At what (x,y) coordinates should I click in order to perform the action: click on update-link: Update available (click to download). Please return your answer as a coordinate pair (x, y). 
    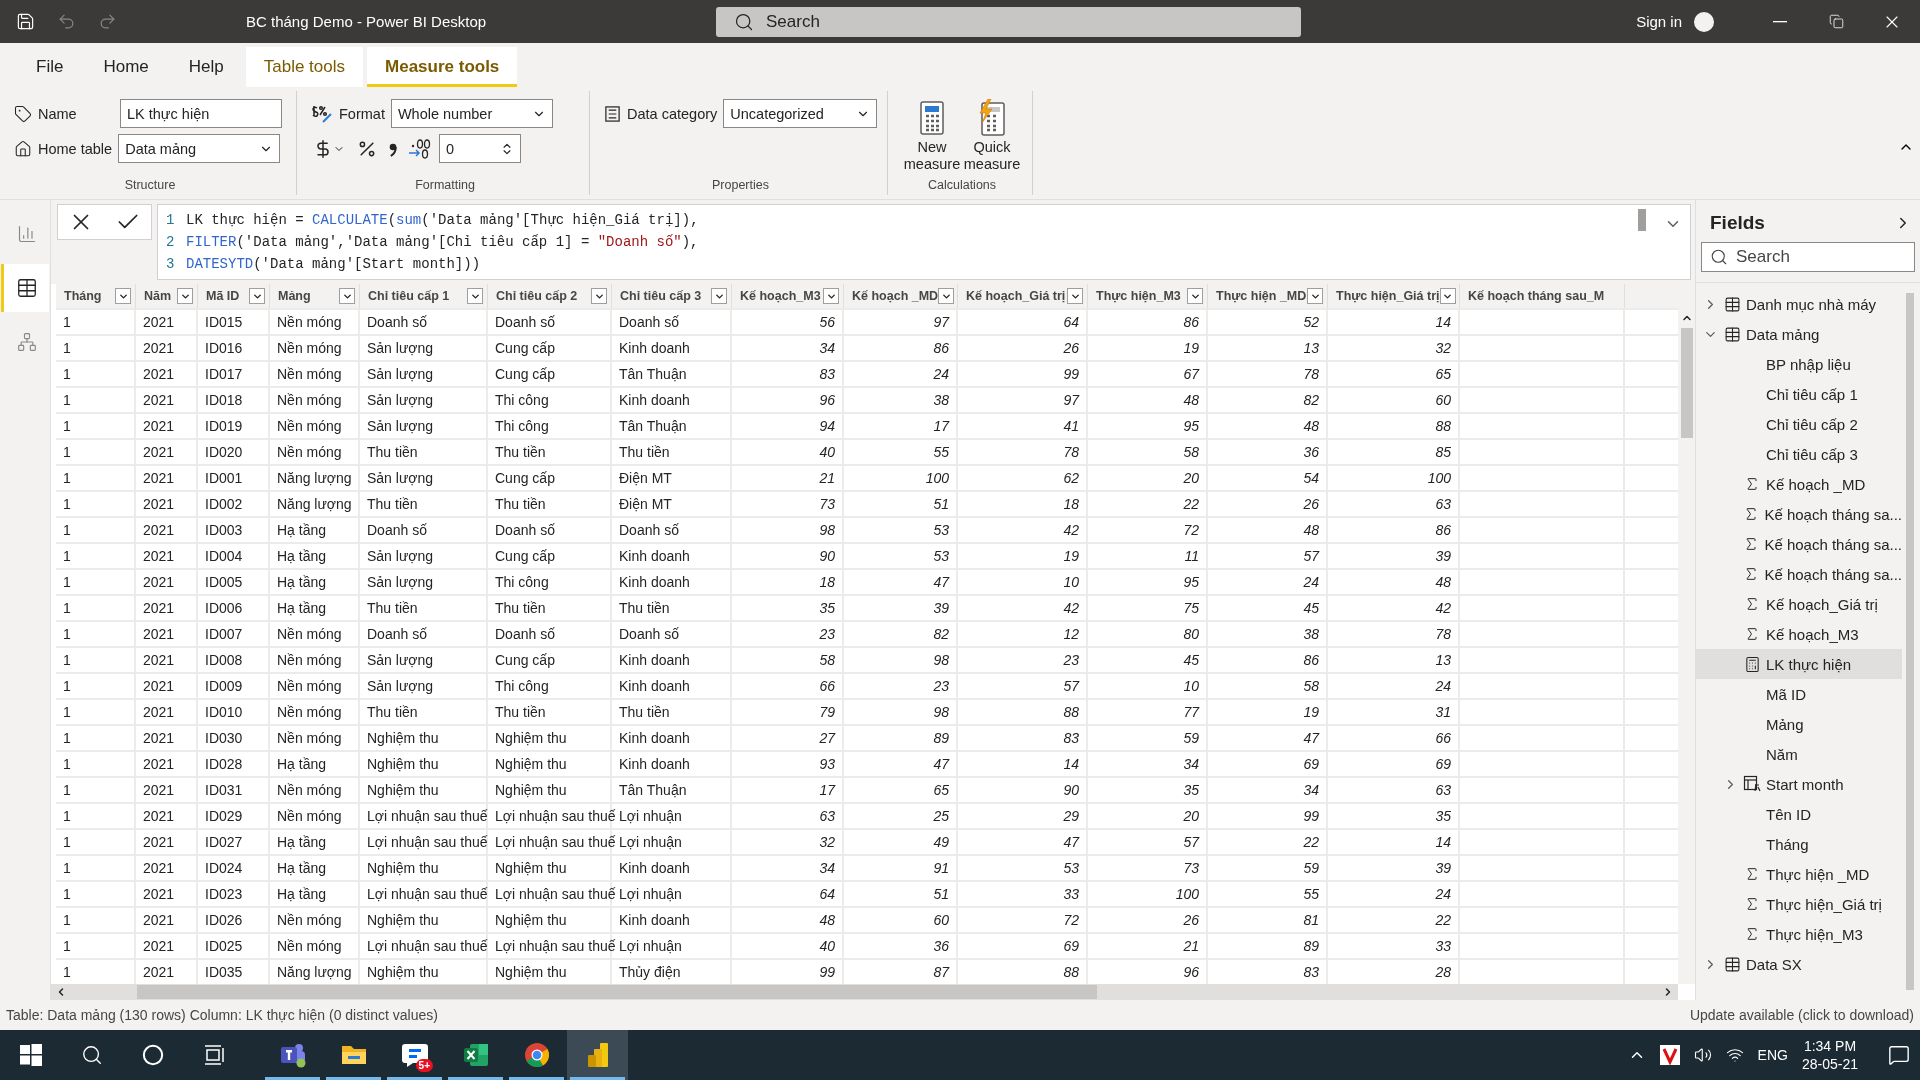
    Looking at the image, I should click on (1801, 1015).